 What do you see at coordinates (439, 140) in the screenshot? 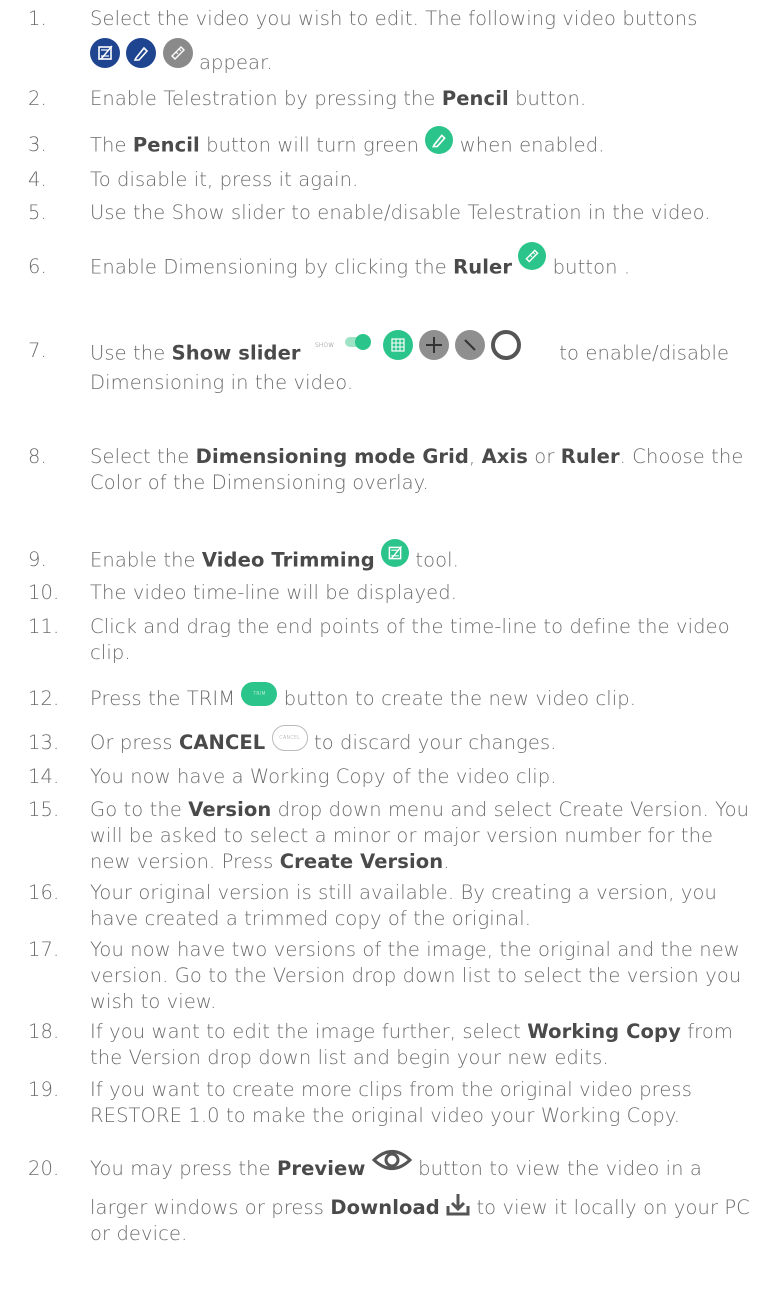
I see `pencil-green-icon` at bounding box center [439, 140].